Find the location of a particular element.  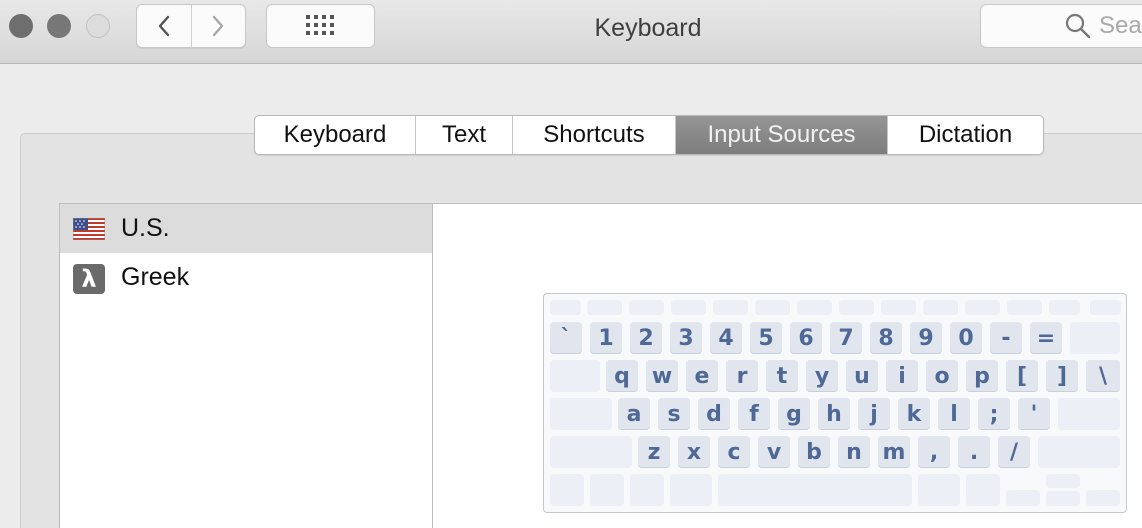

keycap: - is located at coordinates (1006, 338).